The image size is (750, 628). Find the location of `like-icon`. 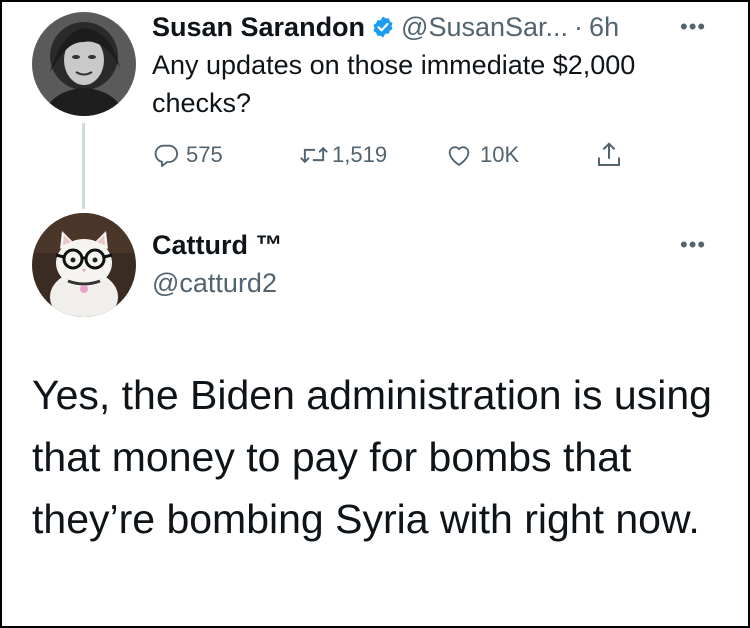

like-icon is located at coordinates (459, 155).